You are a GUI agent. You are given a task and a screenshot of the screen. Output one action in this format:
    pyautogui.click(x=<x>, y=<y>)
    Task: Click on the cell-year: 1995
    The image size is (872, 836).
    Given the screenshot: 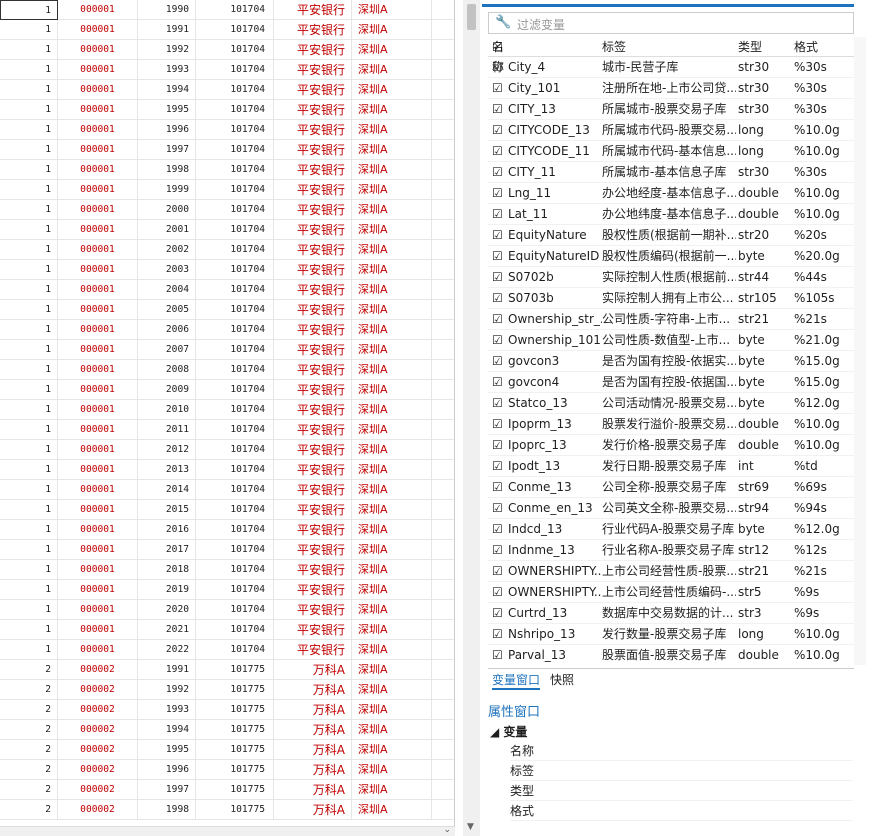 What is the action you would take?
    pyautogui.click(x=167, y=110)
    